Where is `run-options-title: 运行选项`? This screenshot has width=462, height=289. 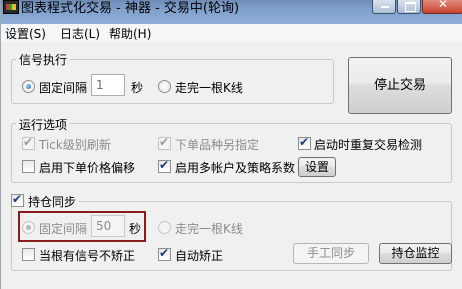
run-options-title: 运行选项 is located at coordinates (43, 124).